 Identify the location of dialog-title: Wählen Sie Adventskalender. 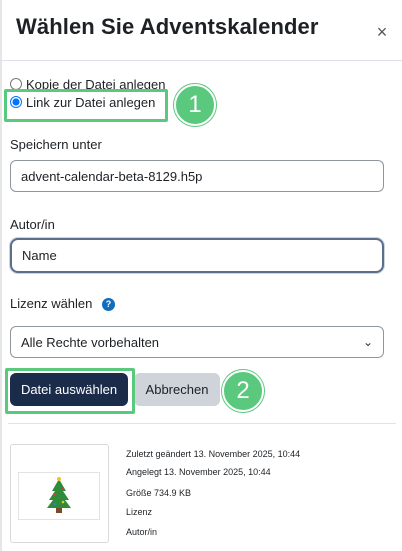
(167, 26).